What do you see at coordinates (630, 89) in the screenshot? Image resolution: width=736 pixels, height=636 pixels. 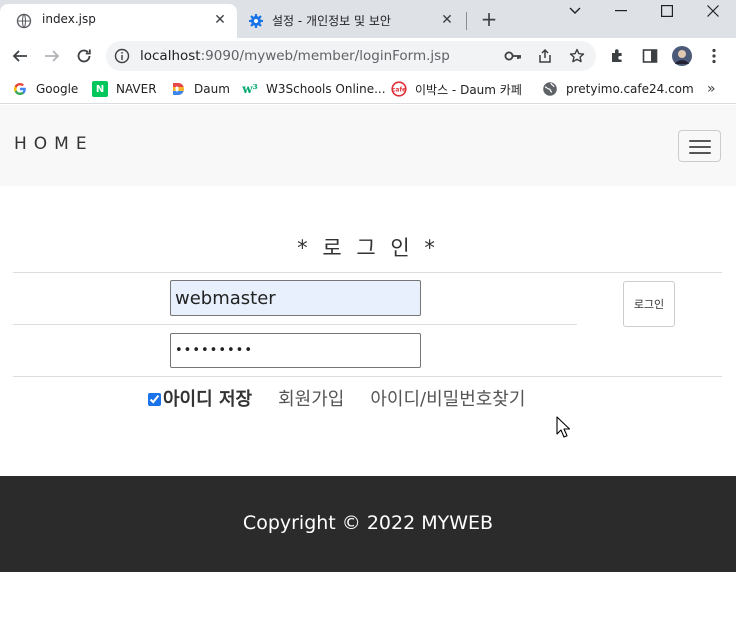 I see `bookmark-label: pretyimo.cafe24.com` at bounding box center [630, 89].